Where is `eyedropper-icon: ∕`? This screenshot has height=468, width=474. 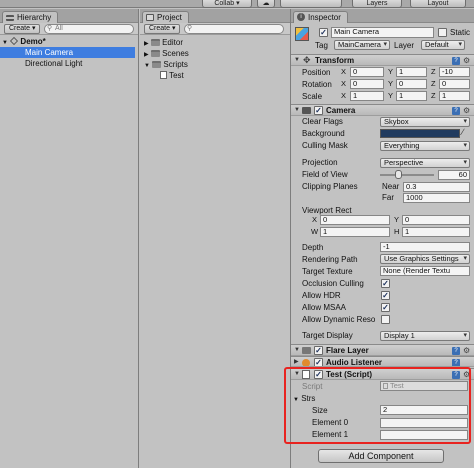 eyedropper-icon: ∕ is located at coordinates (463, 132).